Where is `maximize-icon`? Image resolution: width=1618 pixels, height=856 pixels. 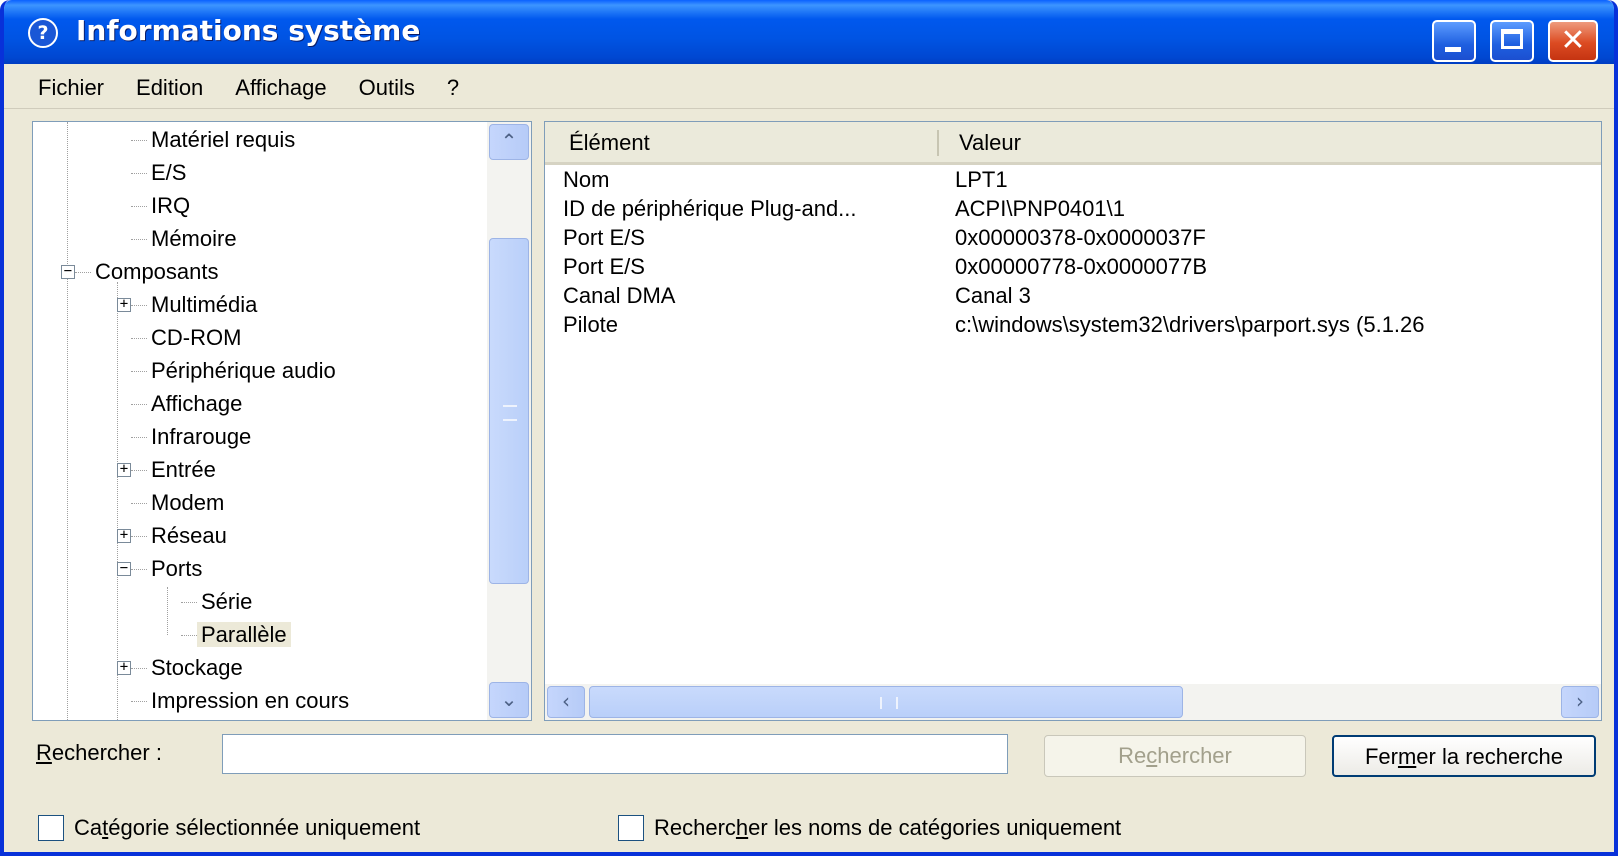
maximize-icon is located at coordinates (1512, 39).